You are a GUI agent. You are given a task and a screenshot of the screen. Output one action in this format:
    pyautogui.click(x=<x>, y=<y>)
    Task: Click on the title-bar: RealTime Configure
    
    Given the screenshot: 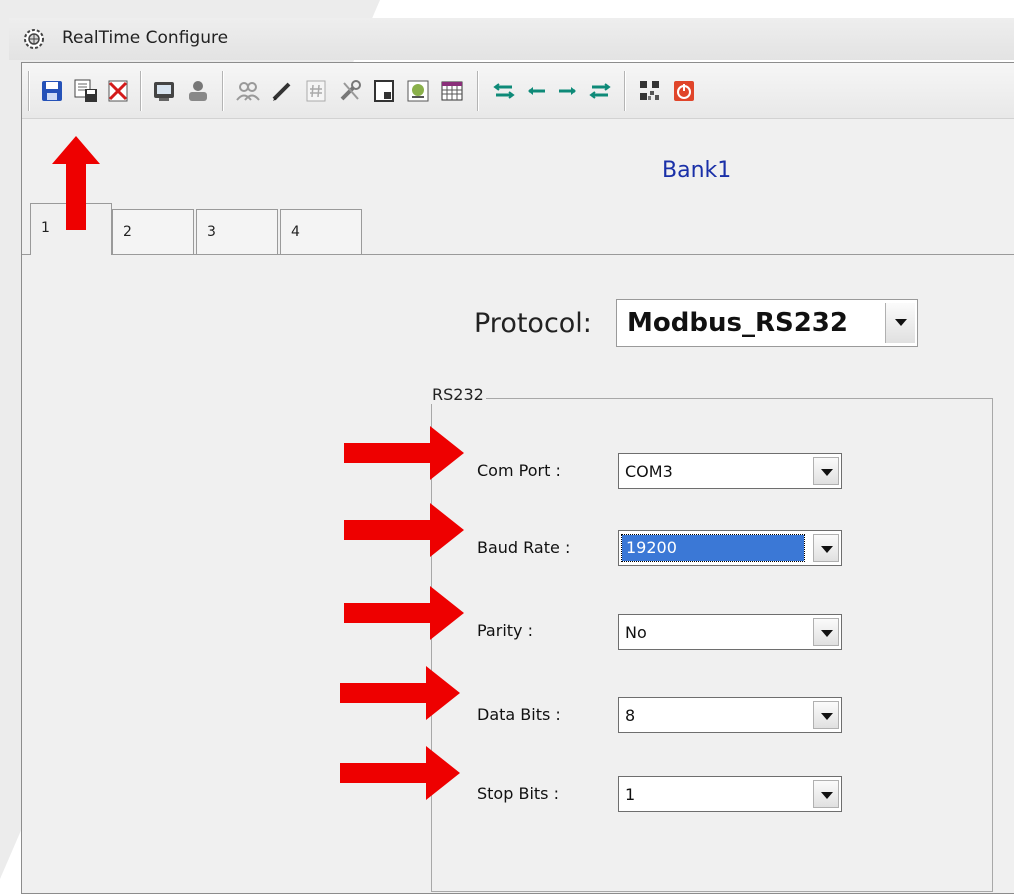 What is the action you would take?
    pyautogui.click(x=511, y=39)
    